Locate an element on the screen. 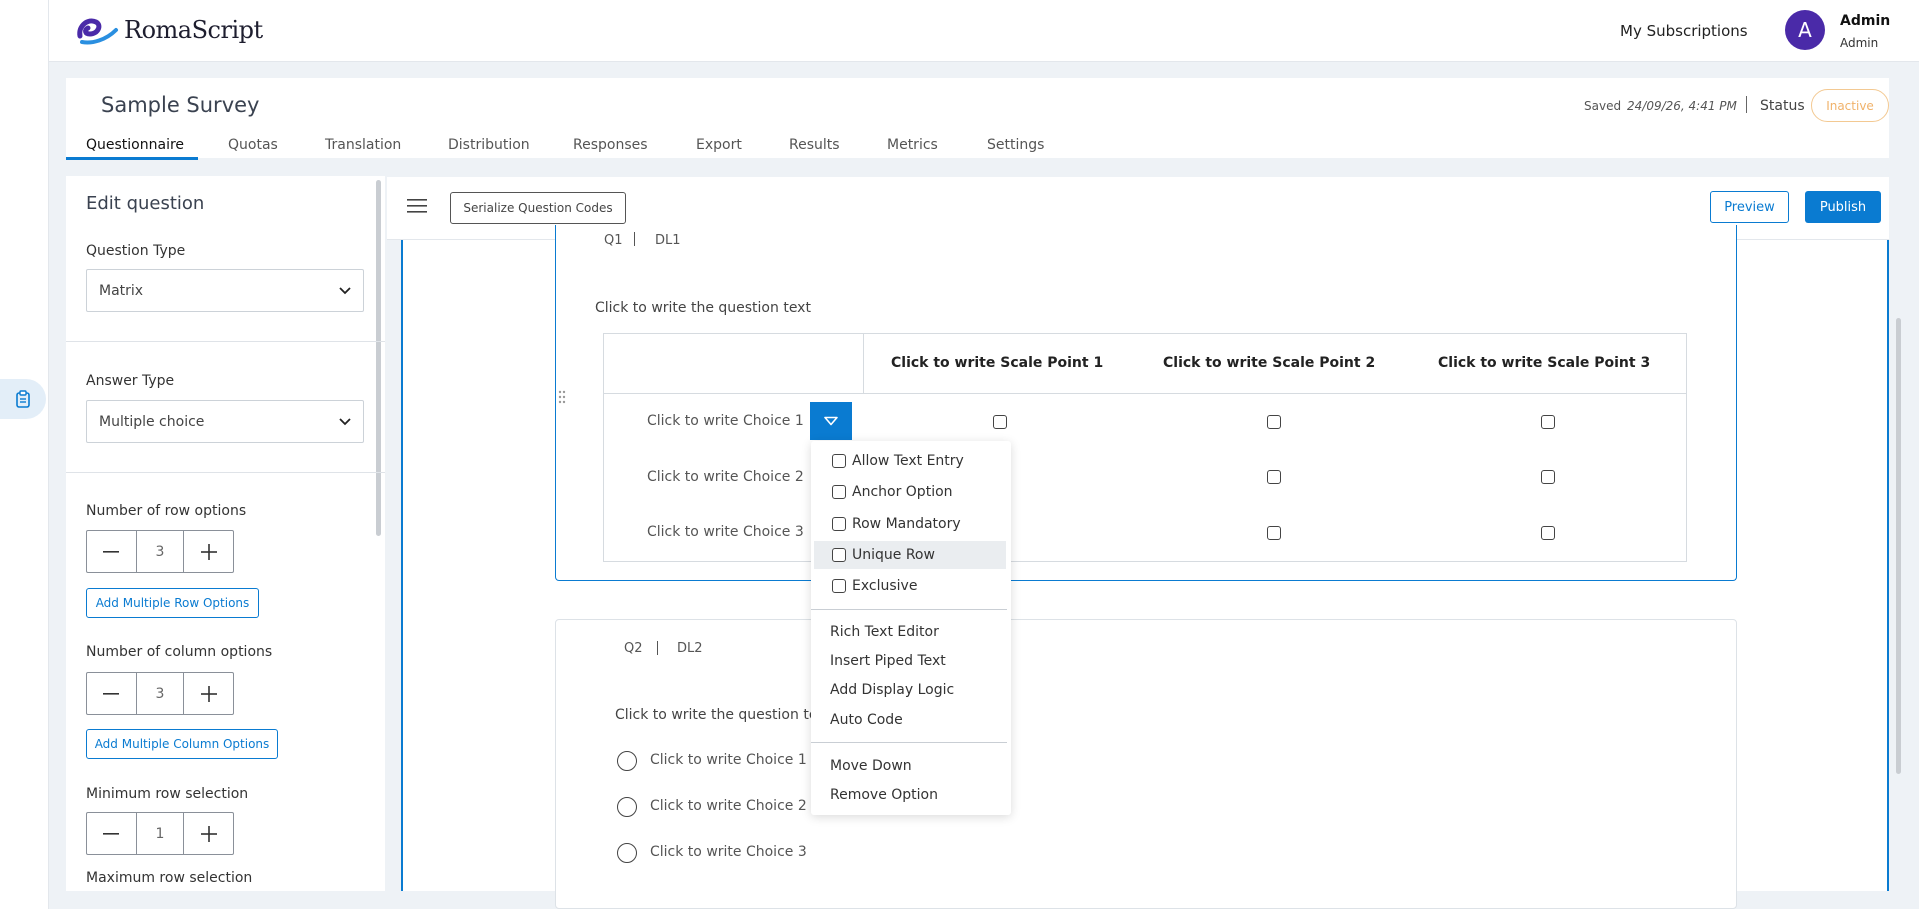 The height and width of the screenshot is (909, 1919). survey-title: Sample Survey is located at coordinates (180, 105).